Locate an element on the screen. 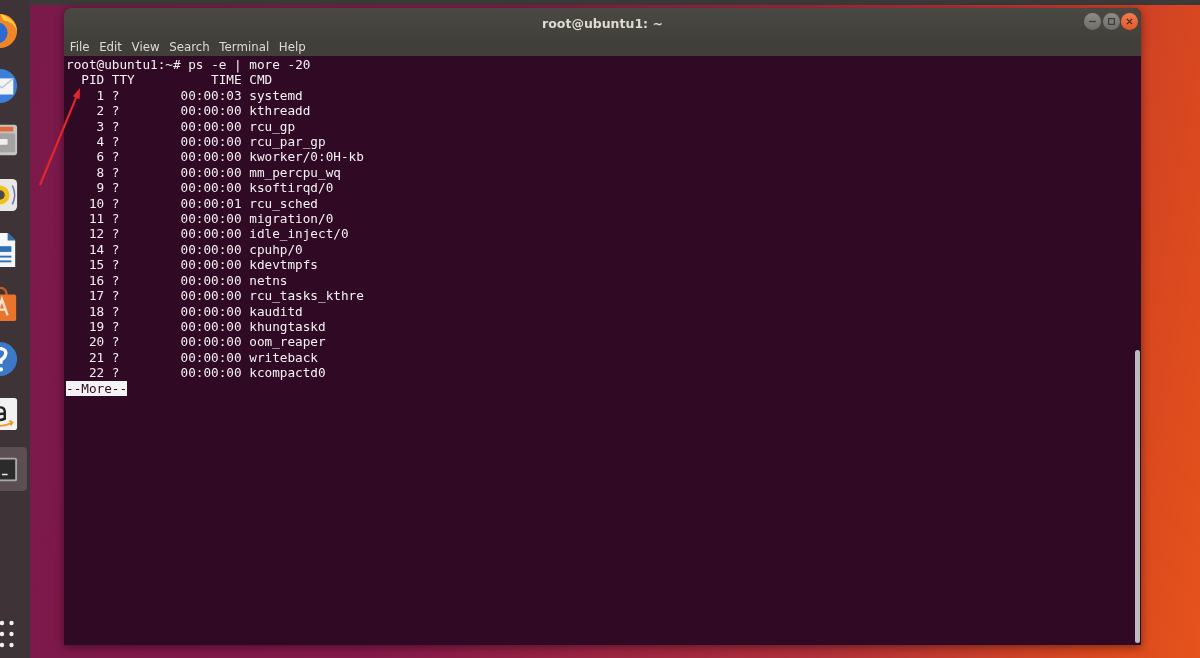 Image resolution: width=1200 pixels, height=658 pixels. table-cell: 8 is located at coordinates (100, 172).